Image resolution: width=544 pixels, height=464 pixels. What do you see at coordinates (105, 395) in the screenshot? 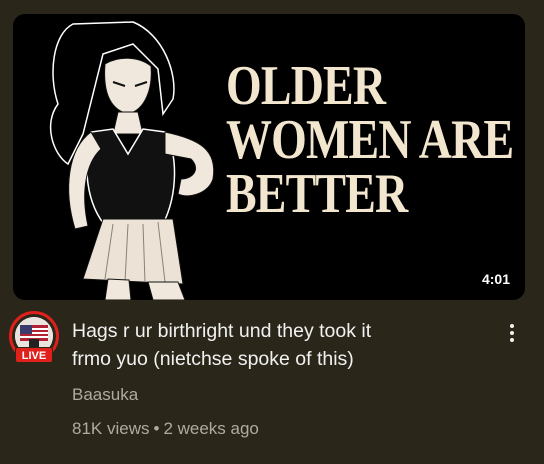
I see `channel-name: Baasuka` at bounding box center [105, 395].